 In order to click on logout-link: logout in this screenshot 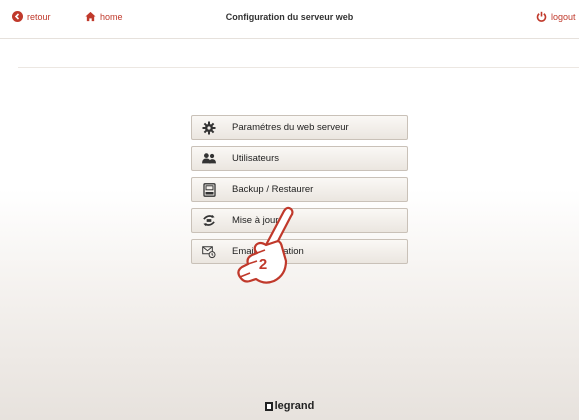, I will do `click(556, 16)`.